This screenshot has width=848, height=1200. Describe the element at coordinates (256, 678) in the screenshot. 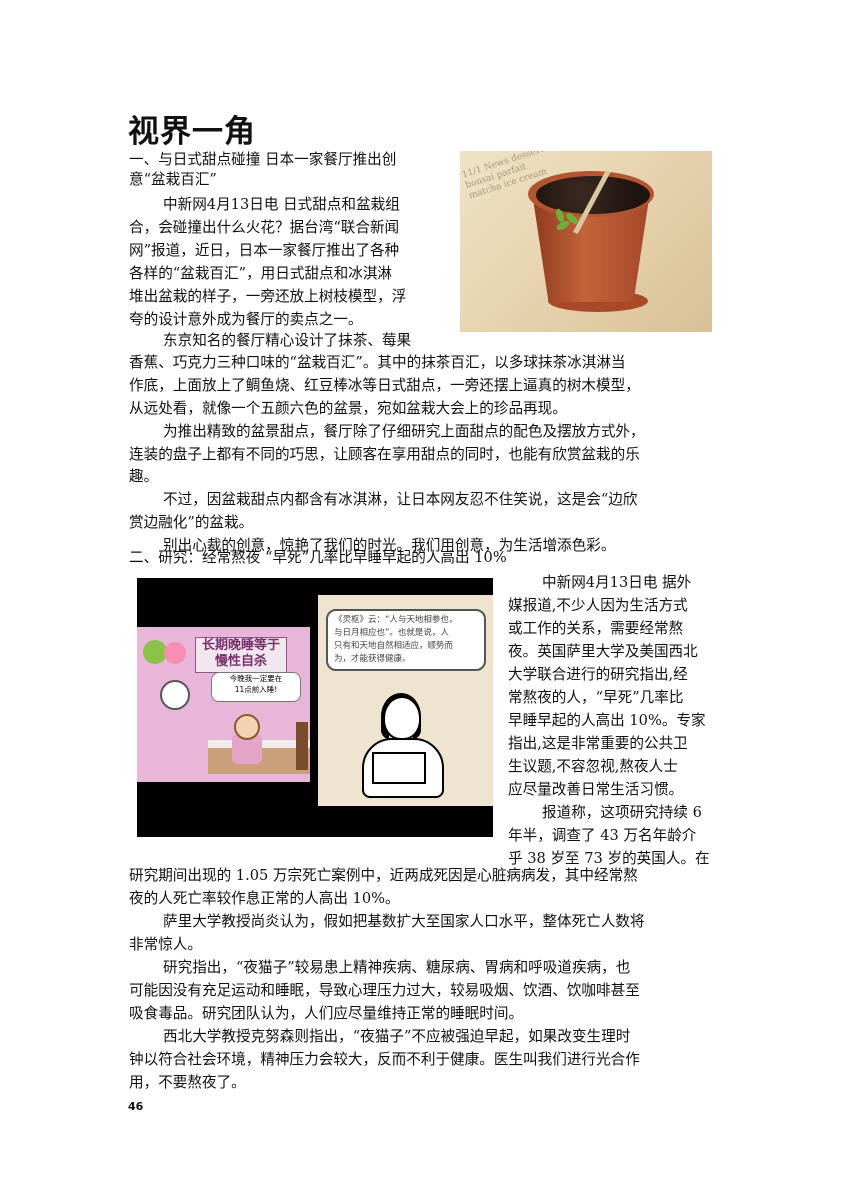

I see `bubble-line: 今晚我一定要在` at that location.